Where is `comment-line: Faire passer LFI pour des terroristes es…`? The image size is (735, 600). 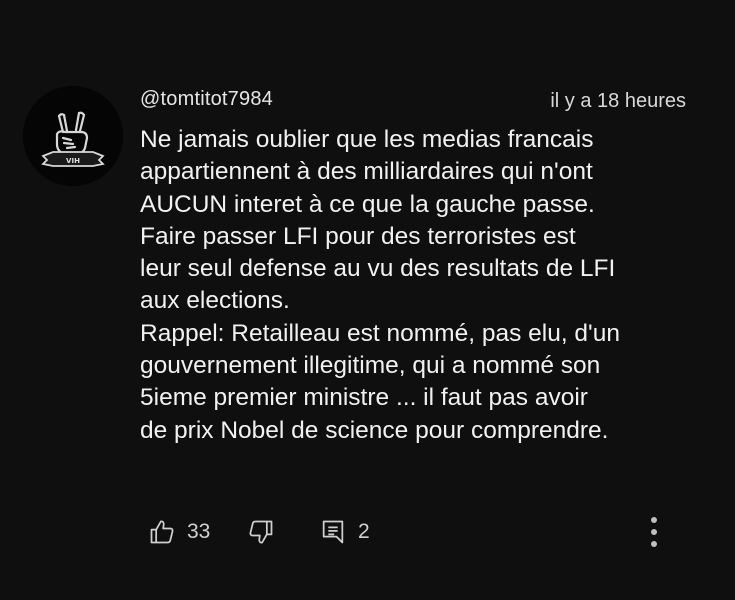 comment-line: Faire passer LFI pour des terroristes es… is located at coordinates (358, 236).